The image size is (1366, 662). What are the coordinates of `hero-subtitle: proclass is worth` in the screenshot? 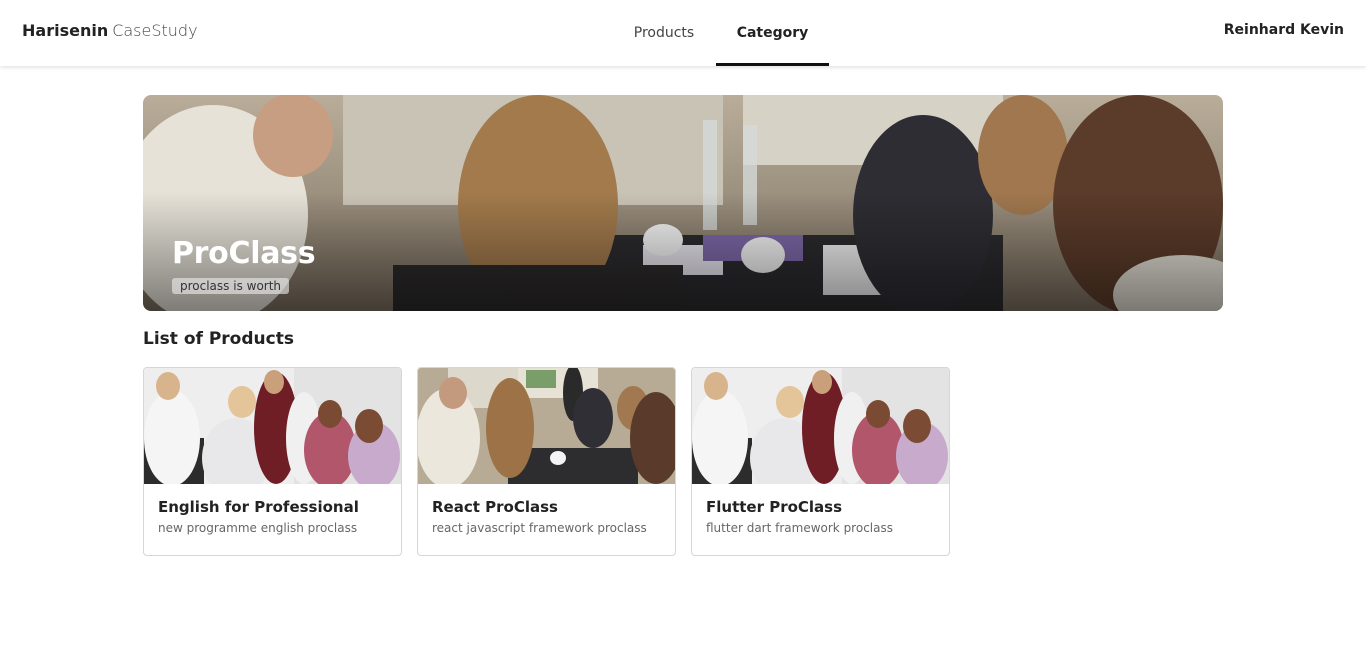 It's located at (231, 286).